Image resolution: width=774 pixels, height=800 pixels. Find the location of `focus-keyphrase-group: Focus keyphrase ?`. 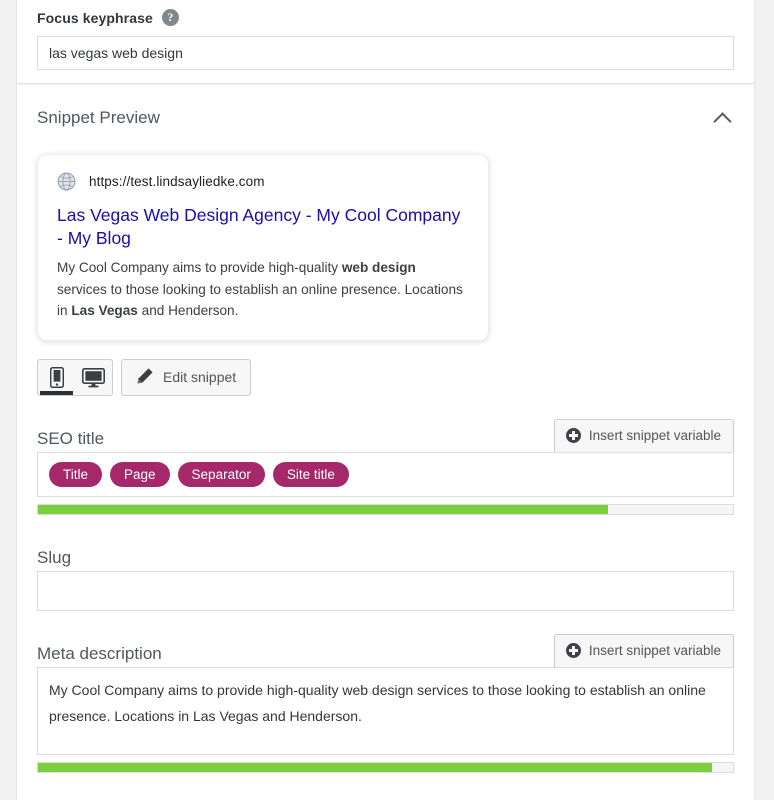

focus-keyphrase-group: Focus keyphrase ? is located at coordinates (385, 35).